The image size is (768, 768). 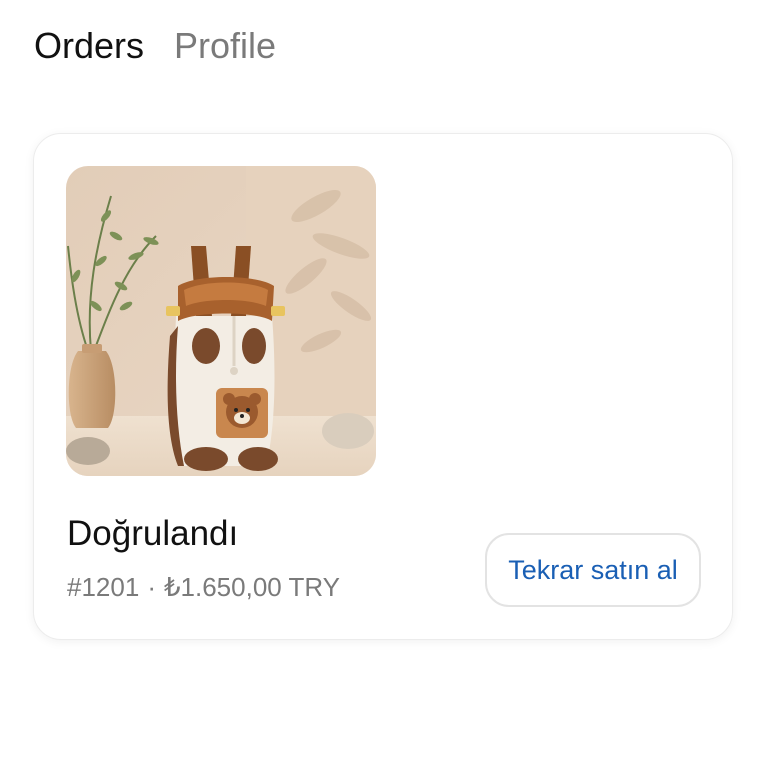 I want to click on buy-again-button: Tekrar satın al, so click(x=593, y=570).